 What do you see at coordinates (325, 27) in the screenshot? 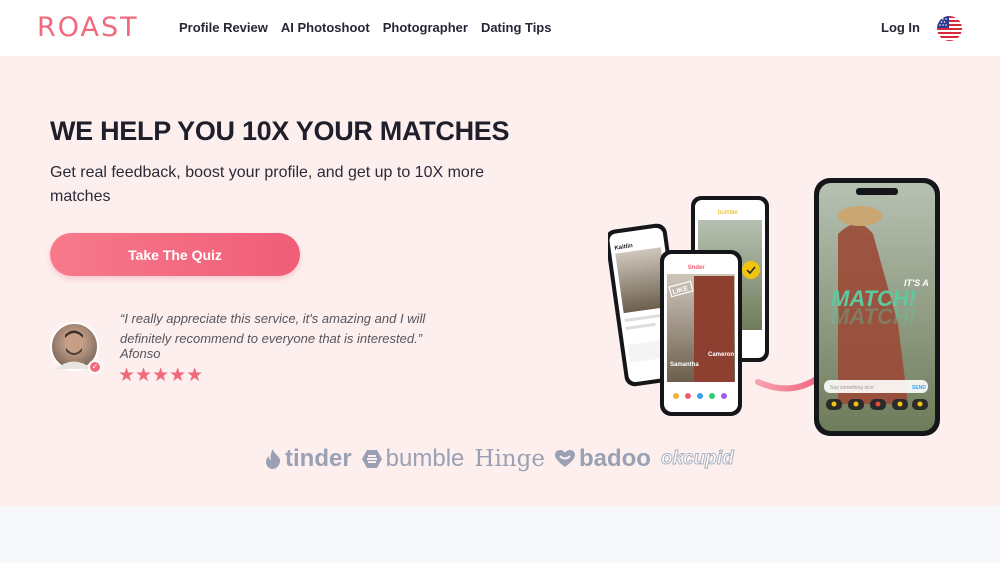
I see `nav-ai-photoshoot: AI Photoshoot` at bounding box center [325, 27].